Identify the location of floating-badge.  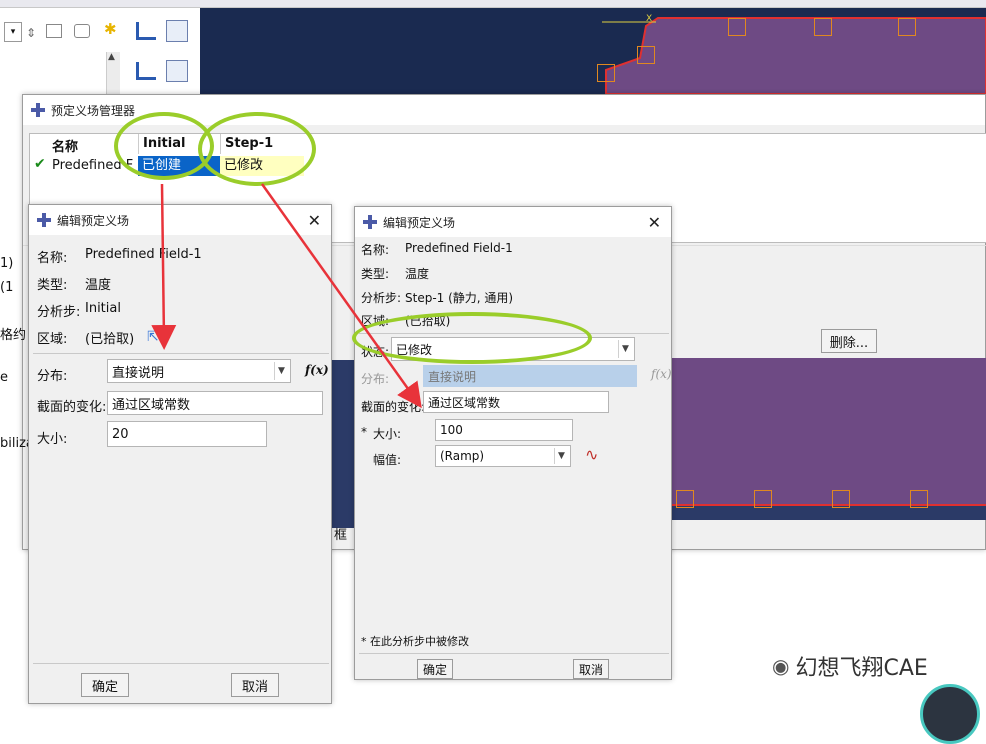
(950, 714).